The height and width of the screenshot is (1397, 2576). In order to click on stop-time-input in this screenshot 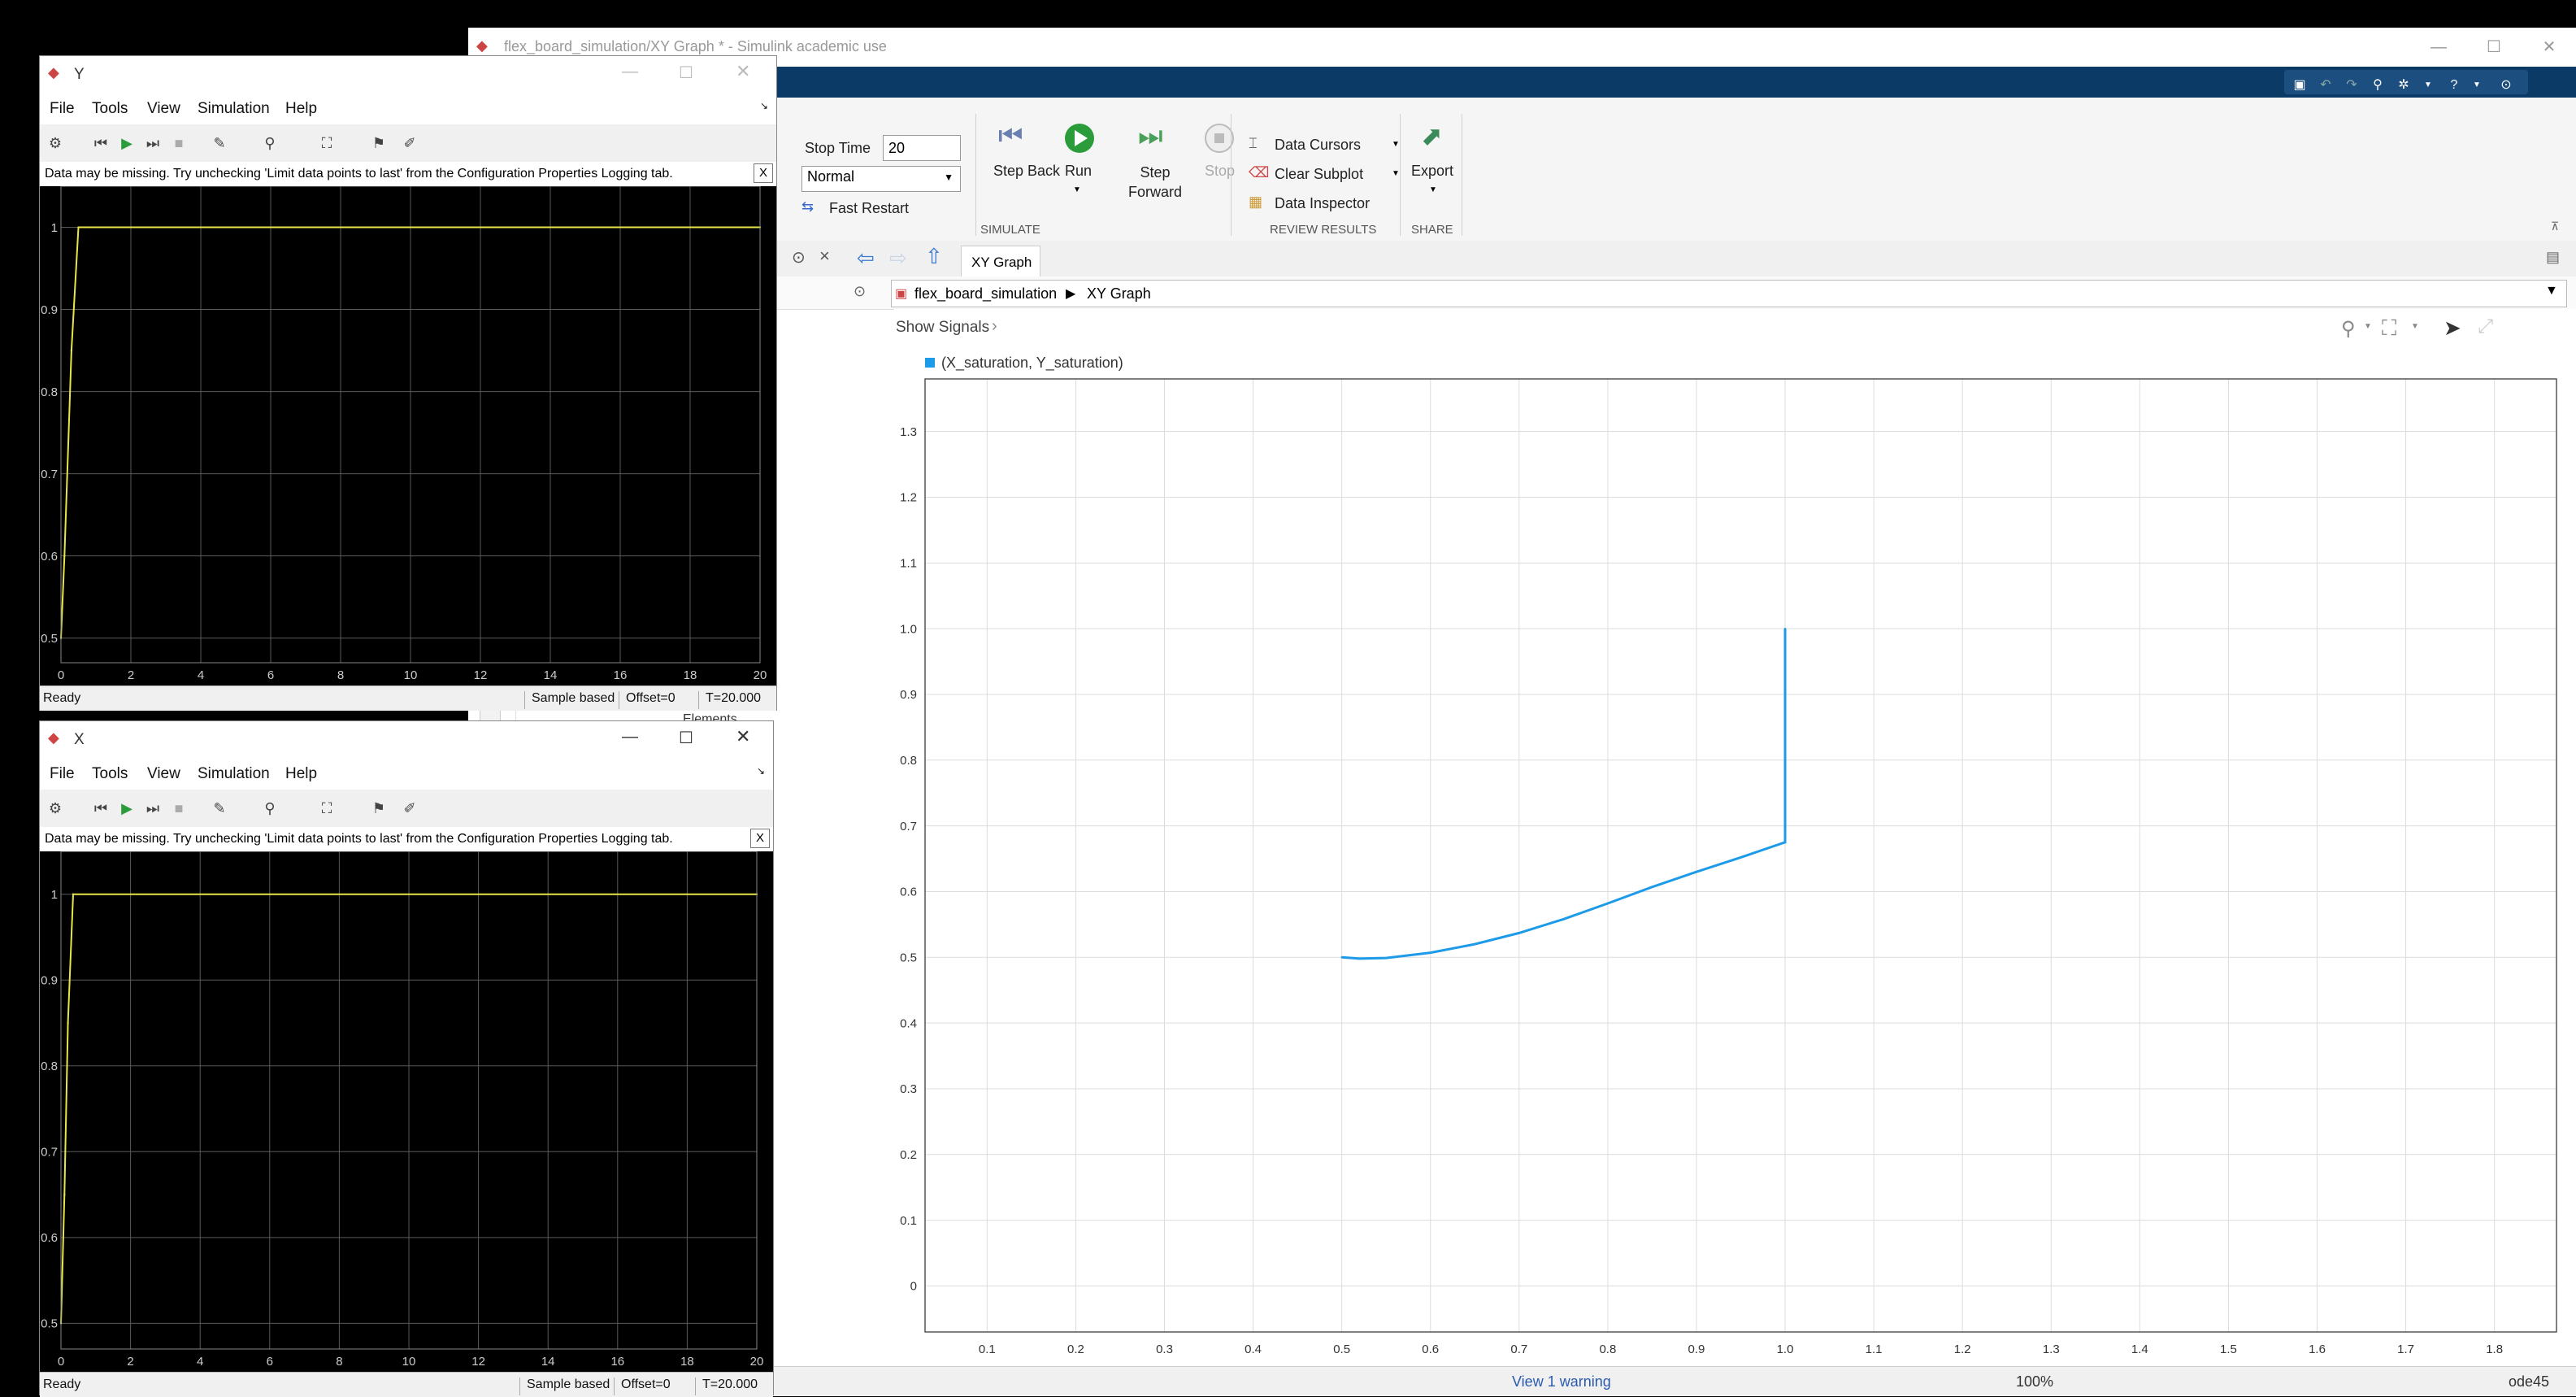, I will do `click(922, 148)`.